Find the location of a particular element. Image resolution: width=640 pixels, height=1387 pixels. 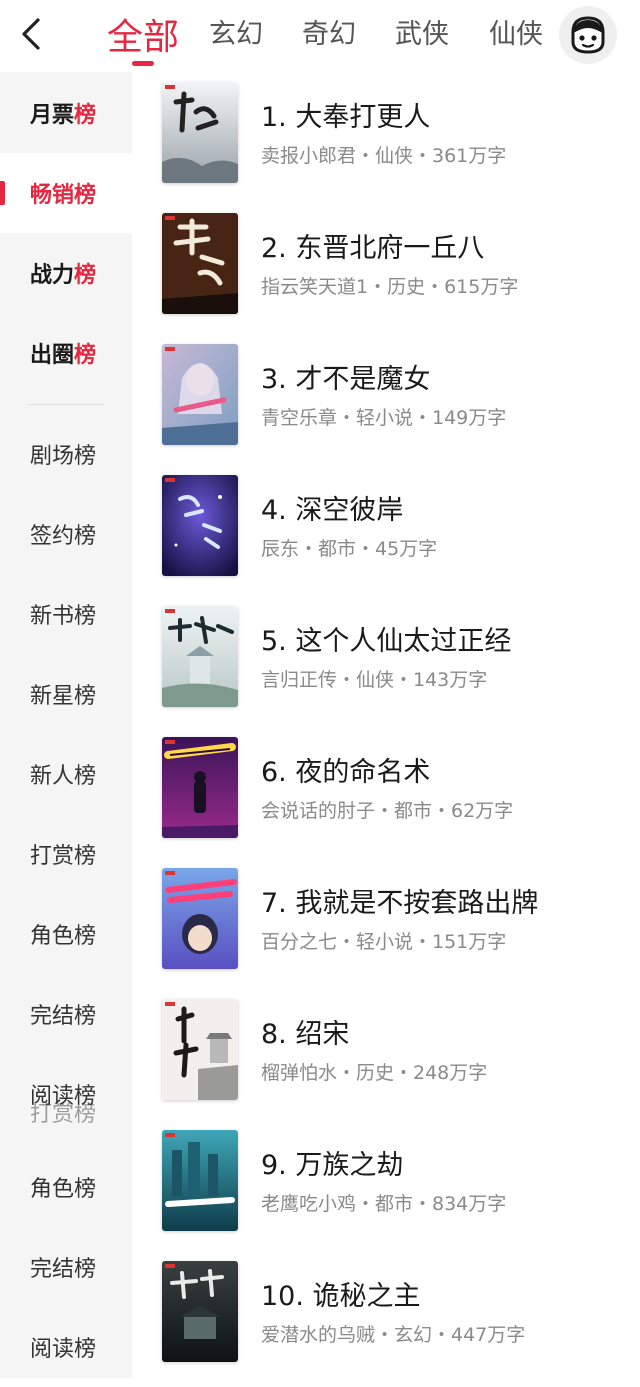

book-meta: 榴弹怕水・历史・248万字 is located at coordinates (374, 1073).